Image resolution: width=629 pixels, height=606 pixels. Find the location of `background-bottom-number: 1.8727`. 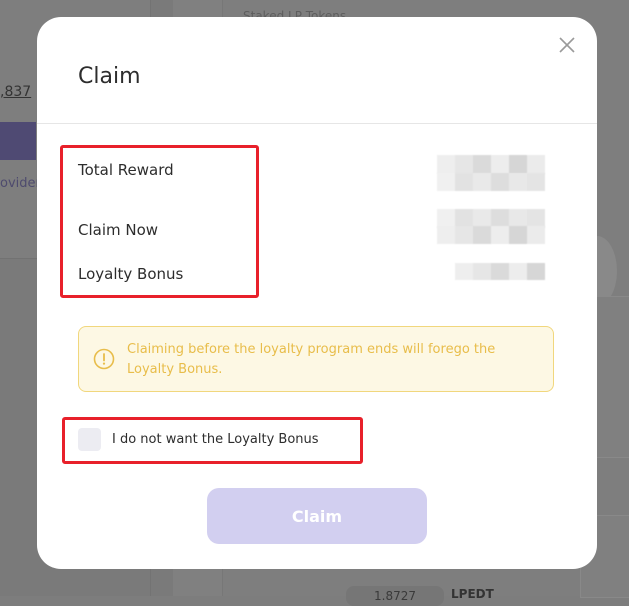

background-bottom-number: 1.8727 is located at coordinates (395, 596).